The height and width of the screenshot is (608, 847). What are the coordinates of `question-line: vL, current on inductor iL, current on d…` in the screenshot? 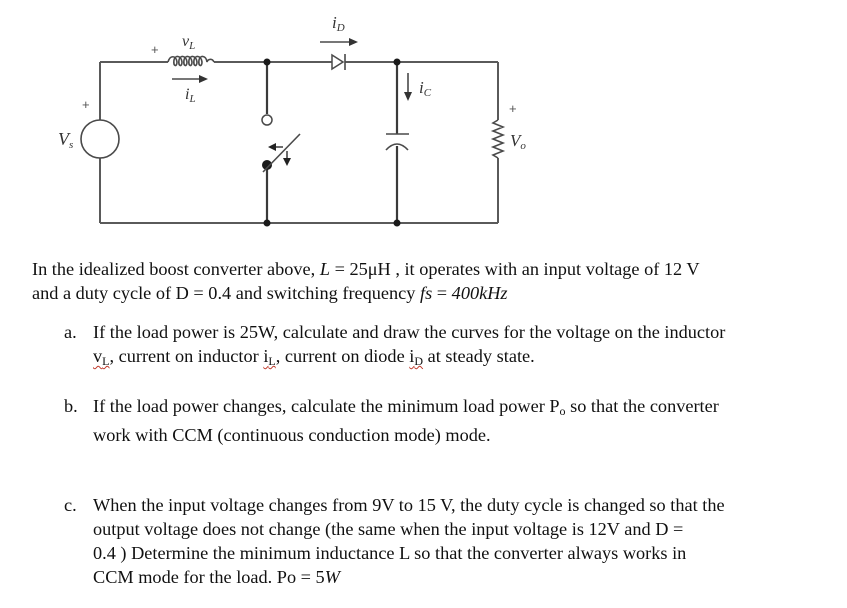 It's located at (314, 357).